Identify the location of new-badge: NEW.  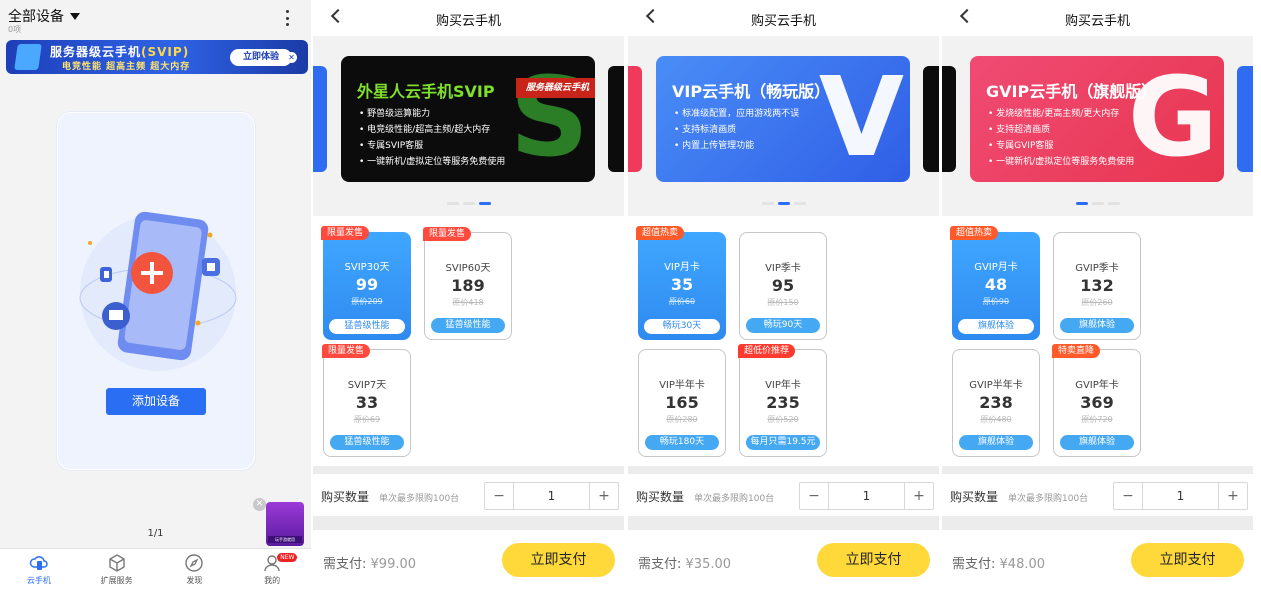
(287, 557).